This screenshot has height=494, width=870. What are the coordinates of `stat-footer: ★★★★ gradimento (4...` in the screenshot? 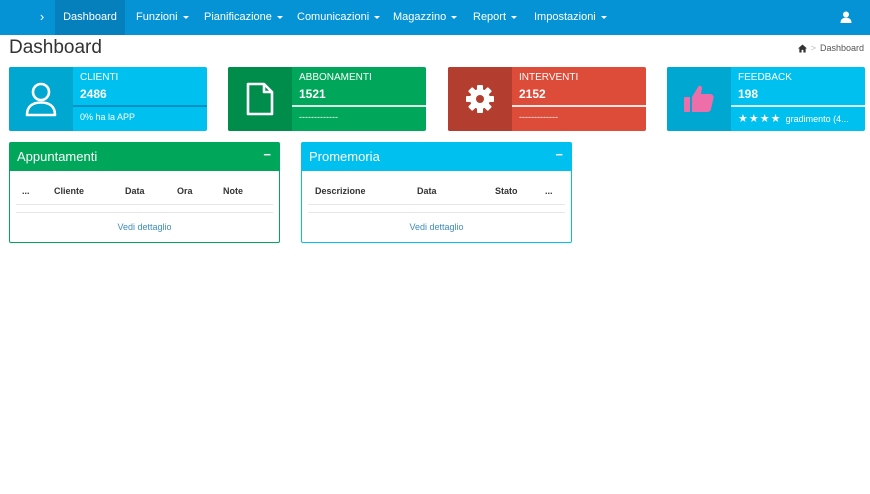 It's located at (793, 118).